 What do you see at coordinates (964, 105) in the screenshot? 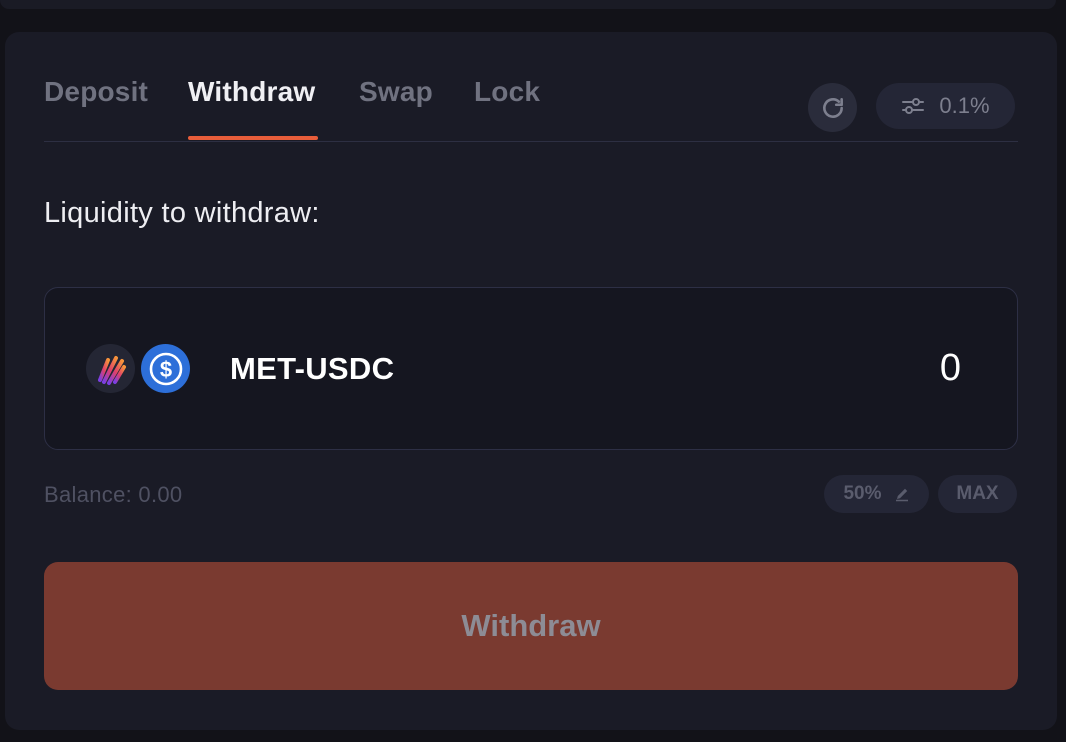
I see `slippage-value: 0.1%` at bounding box center [964, 105].